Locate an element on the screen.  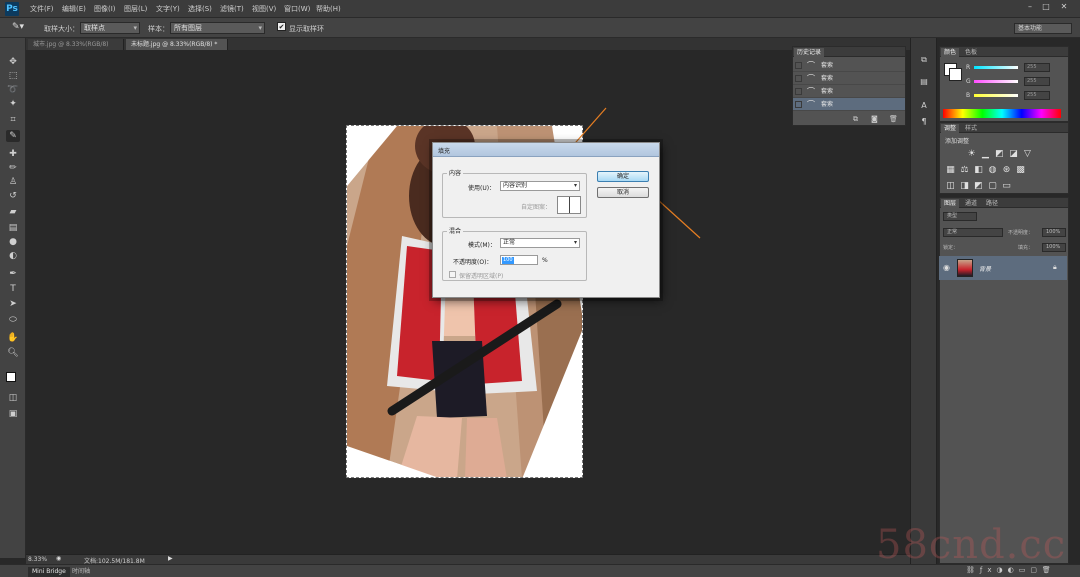
lock-label: 锁定： is located at coordinates (951, 248).